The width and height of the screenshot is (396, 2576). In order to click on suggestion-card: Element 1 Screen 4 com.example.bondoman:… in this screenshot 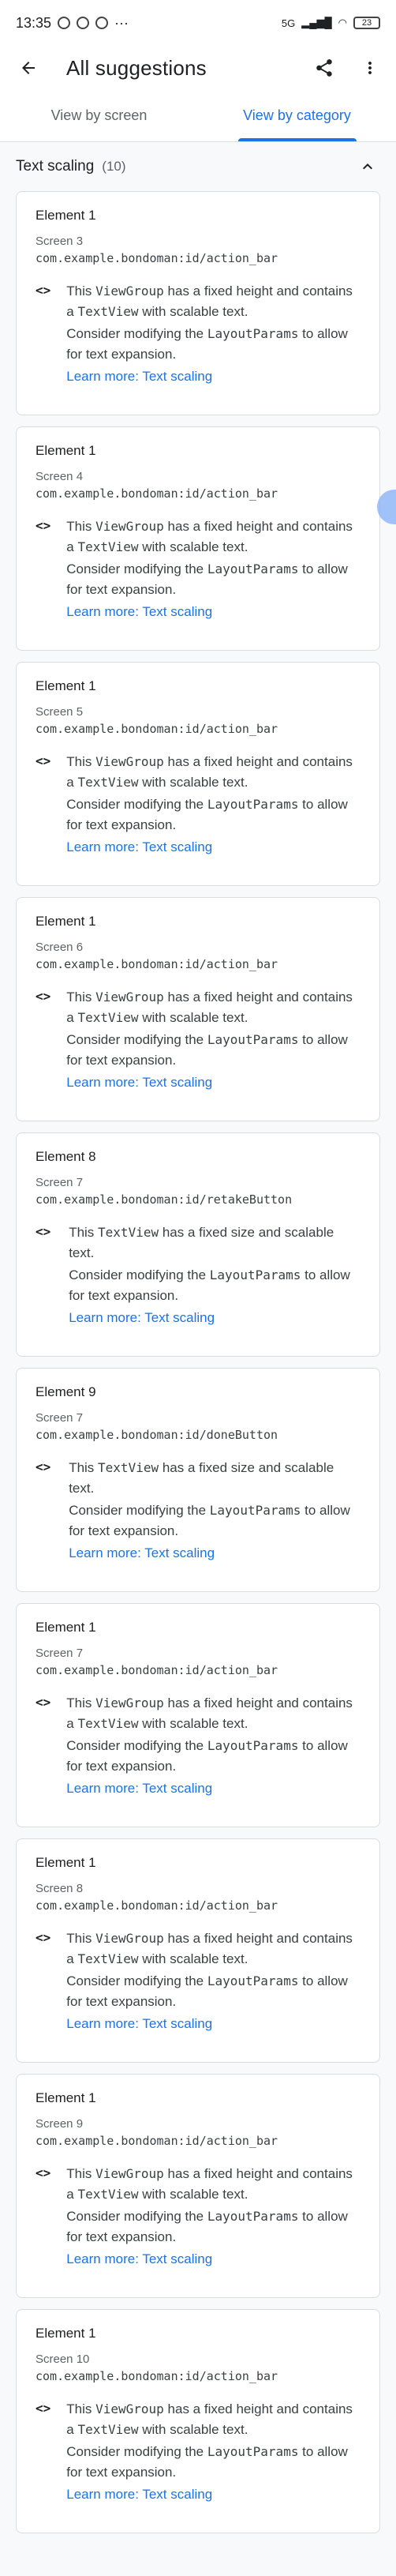, I will do `click(198, 538)`.